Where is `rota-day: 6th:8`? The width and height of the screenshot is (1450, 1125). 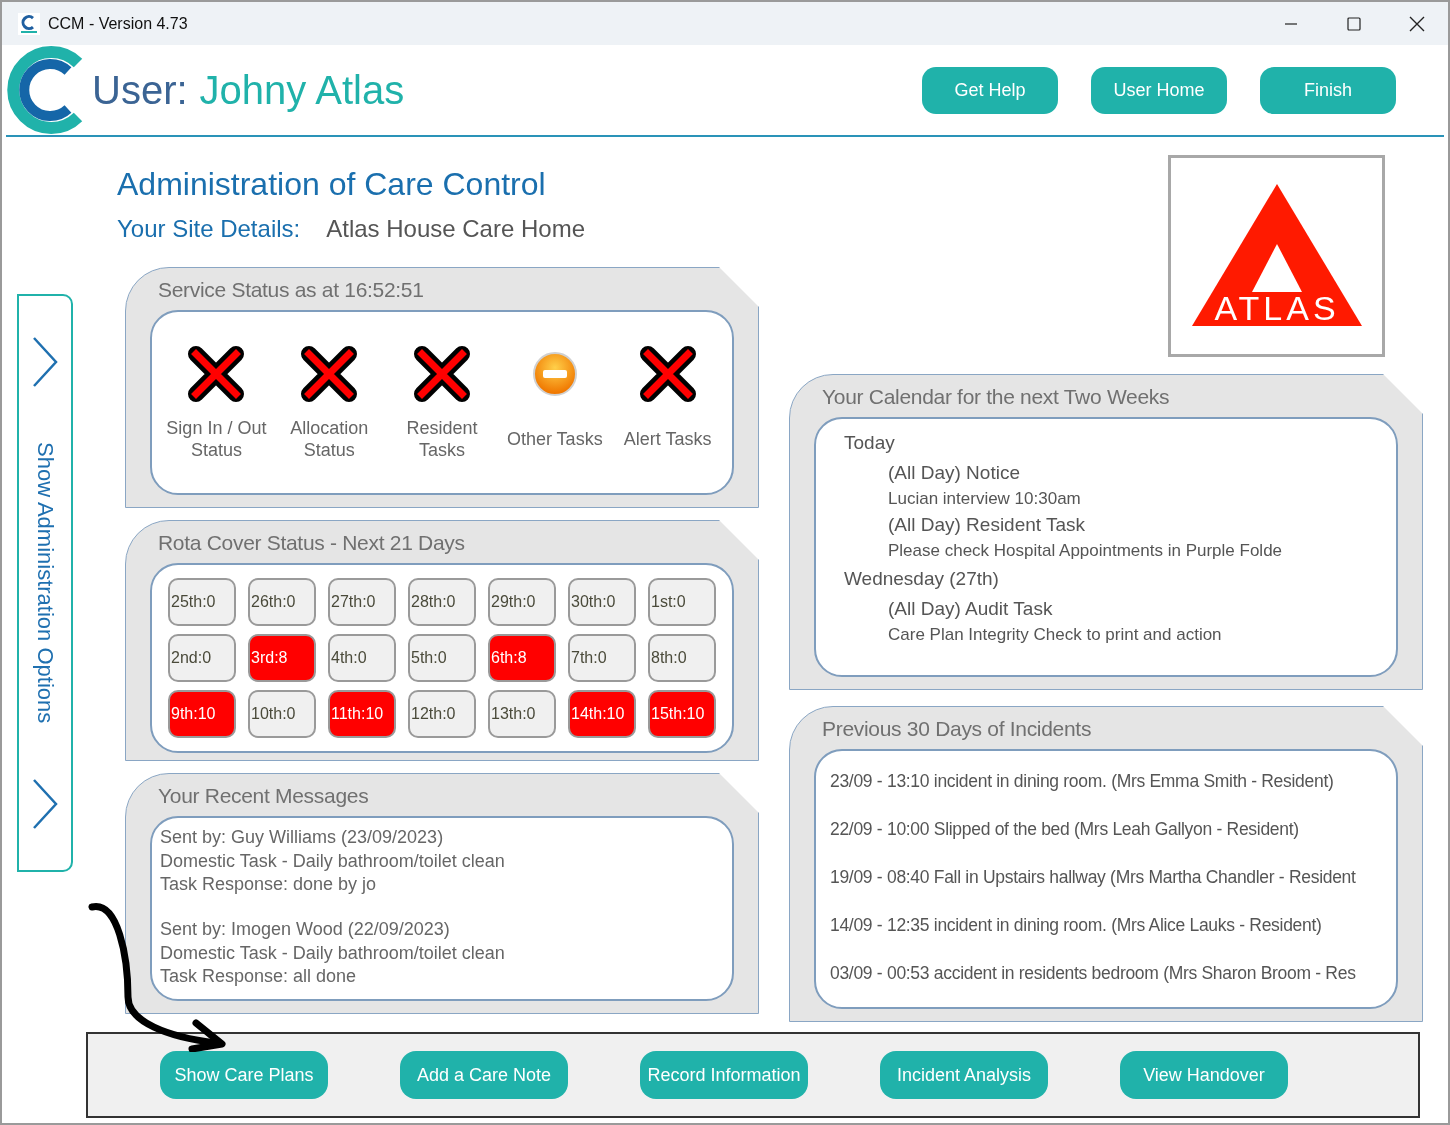 rota-day: 6th:8 is located at coordinates (522, 657).